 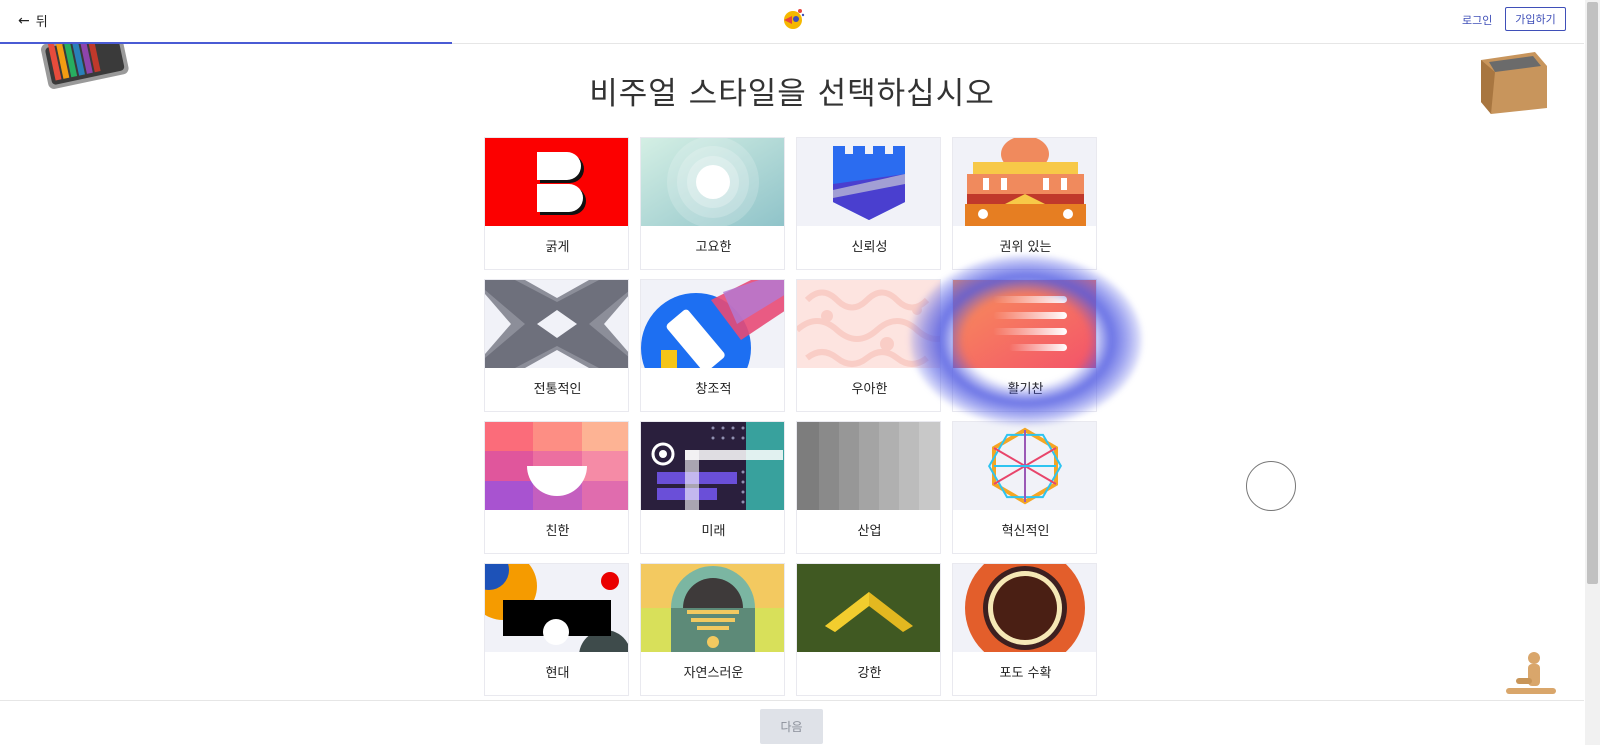 What do you see at coordinates (868, 608) in the screenshot?
I see `strong-style-icon` at bounding box center [868, 608].